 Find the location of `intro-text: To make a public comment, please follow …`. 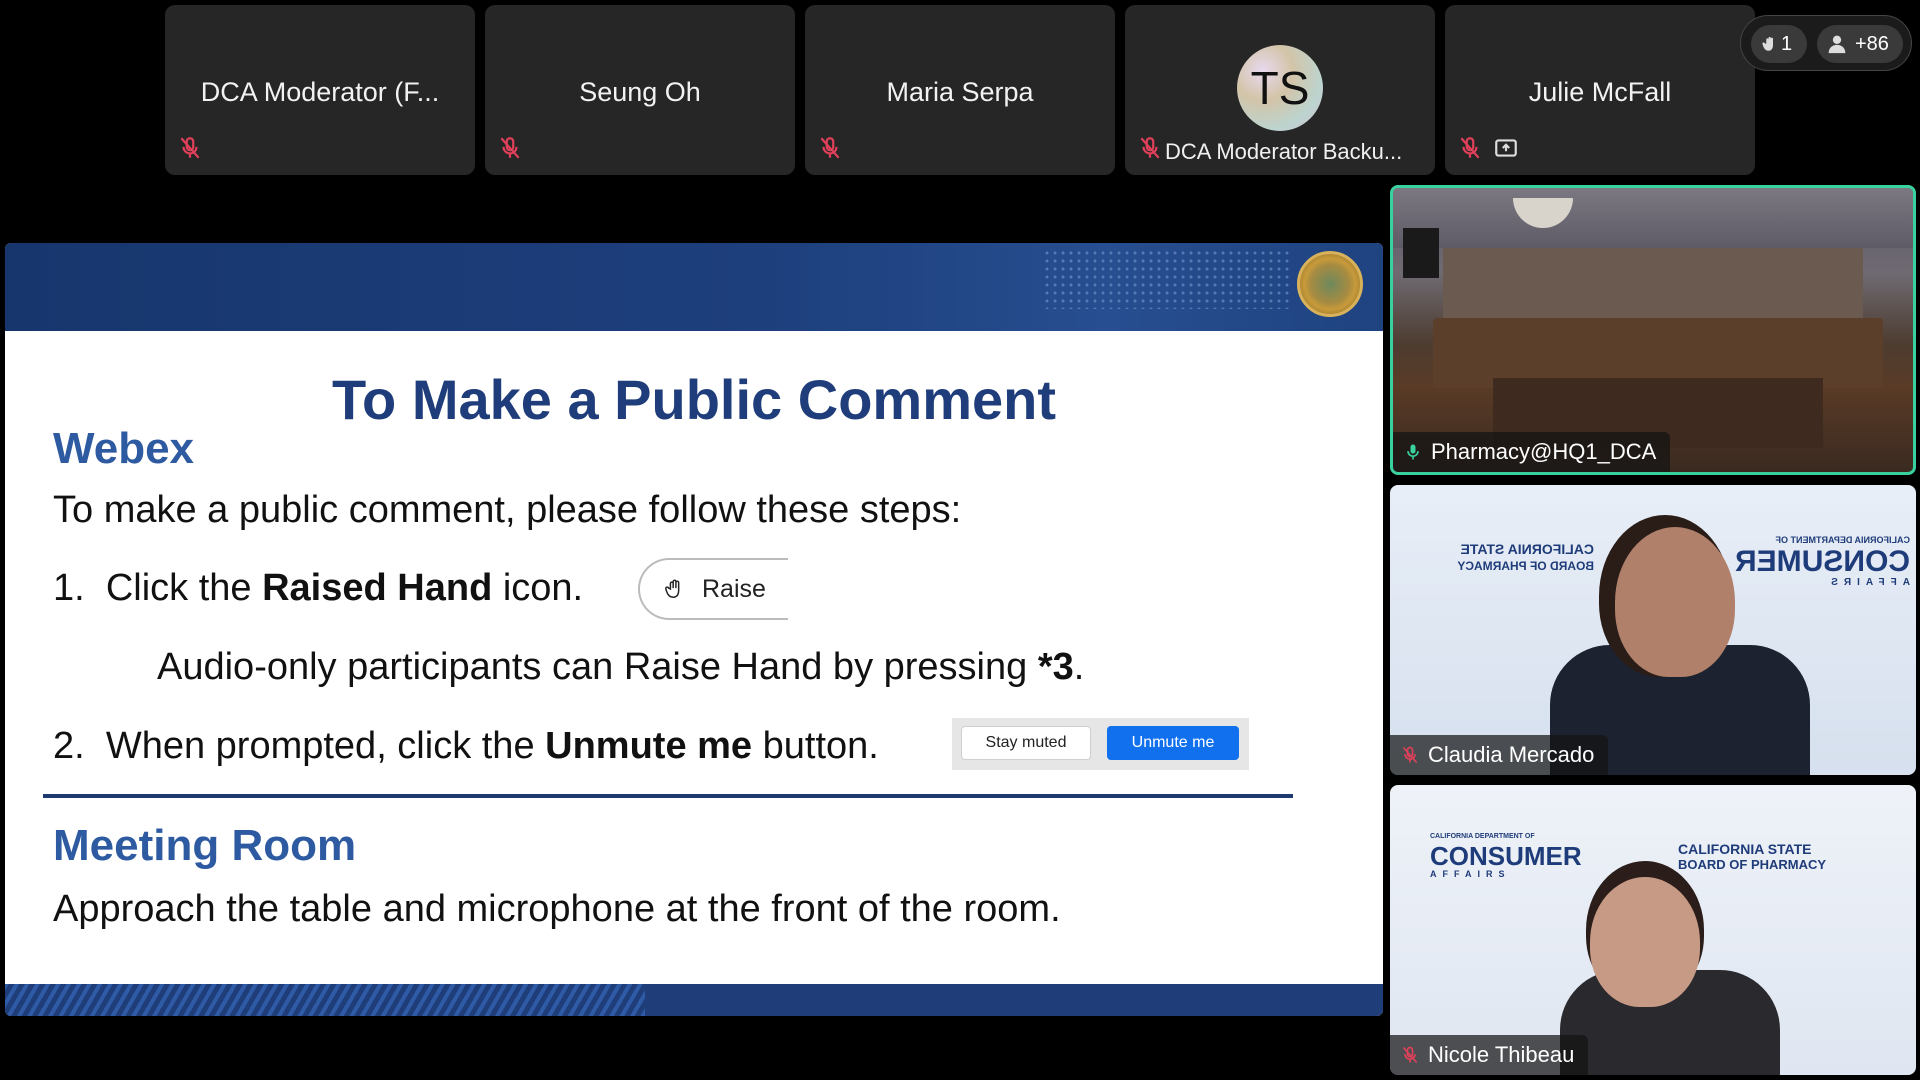

intro-text: To make a public comment, please follow … is located at coordinates (507, 510).